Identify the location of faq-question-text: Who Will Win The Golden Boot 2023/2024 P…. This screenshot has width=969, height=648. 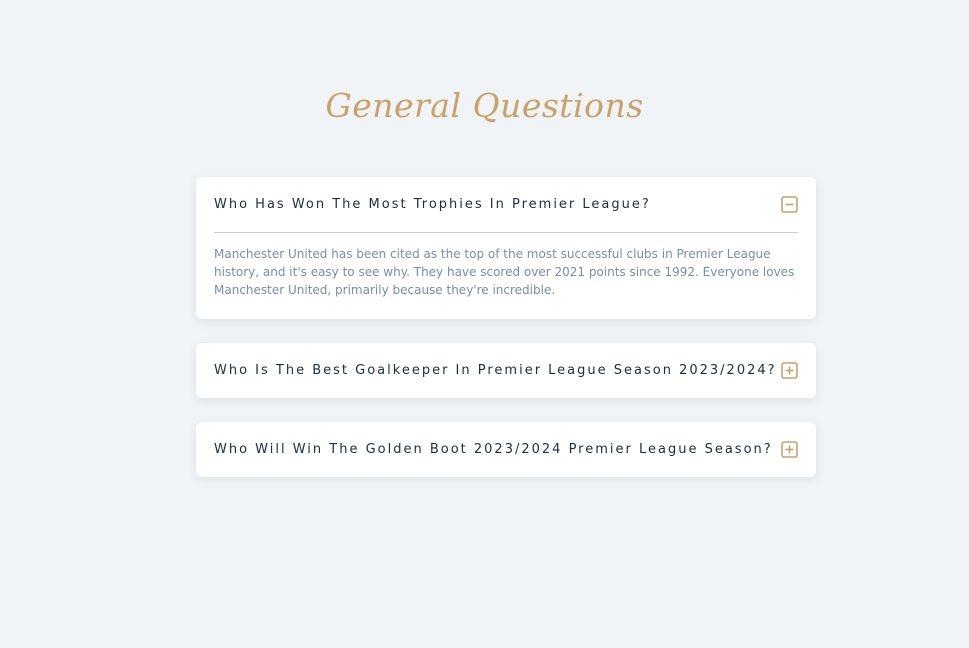
(493, 449).